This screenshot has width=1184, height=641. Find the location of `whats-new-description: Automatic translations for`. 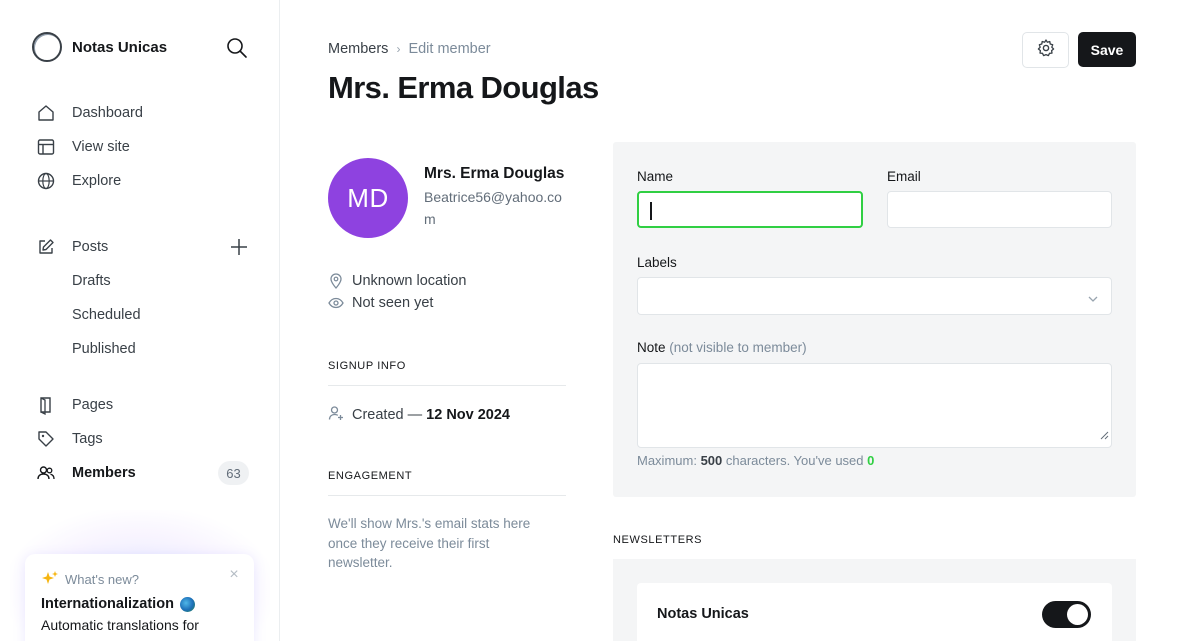

whats-new-description: Automatic translations for is located at coordinates (120, 625).